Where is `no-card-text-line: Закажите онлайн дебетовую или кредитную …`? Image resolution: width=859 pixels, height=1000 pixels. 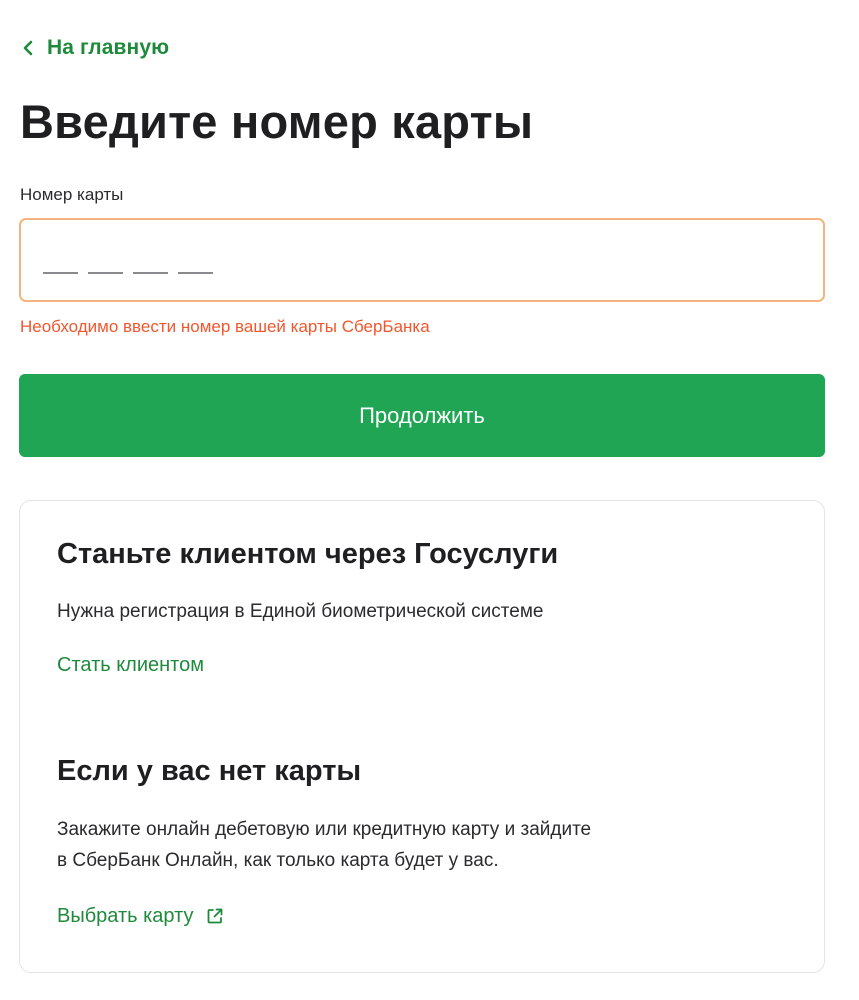 no-card-text-line: Закажите онлайн дебетовую или кредитную … is located at coordinates (324, 829).